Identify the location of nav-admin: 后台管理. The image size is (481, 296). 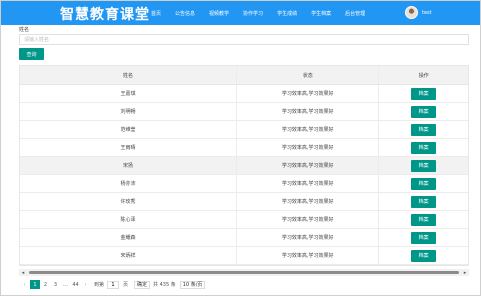
(355, 13).